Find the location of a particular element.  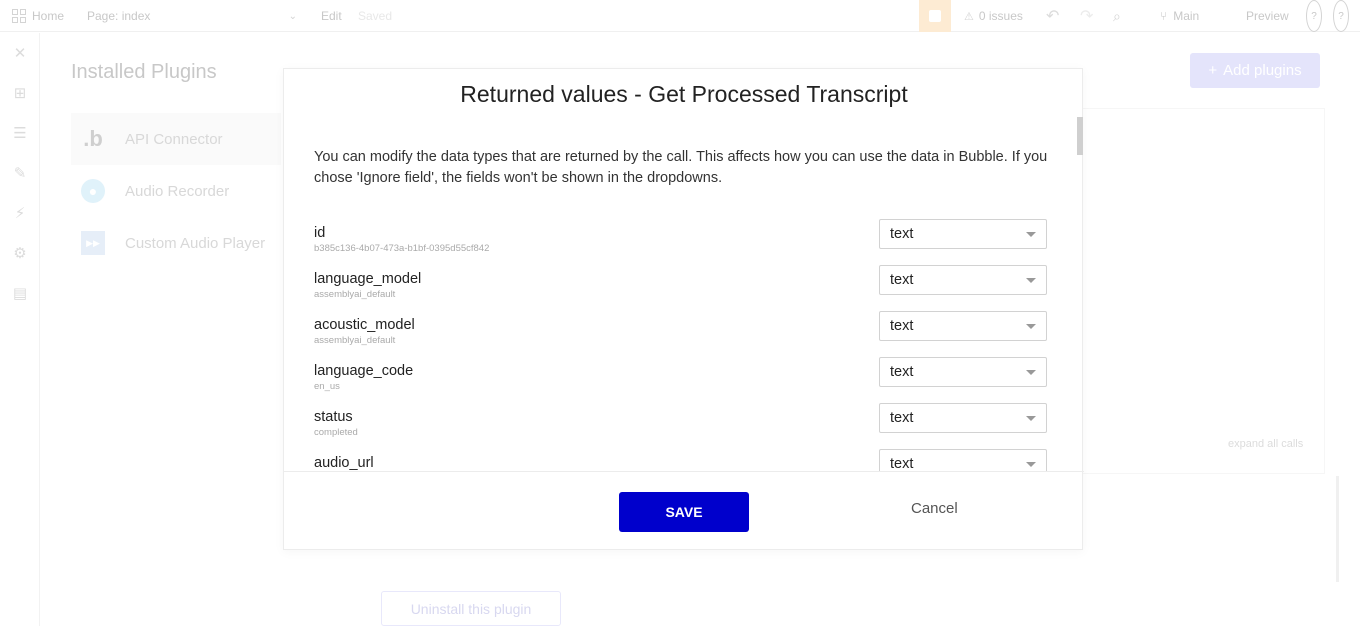

notification-button is located at coordinates (935, 16).